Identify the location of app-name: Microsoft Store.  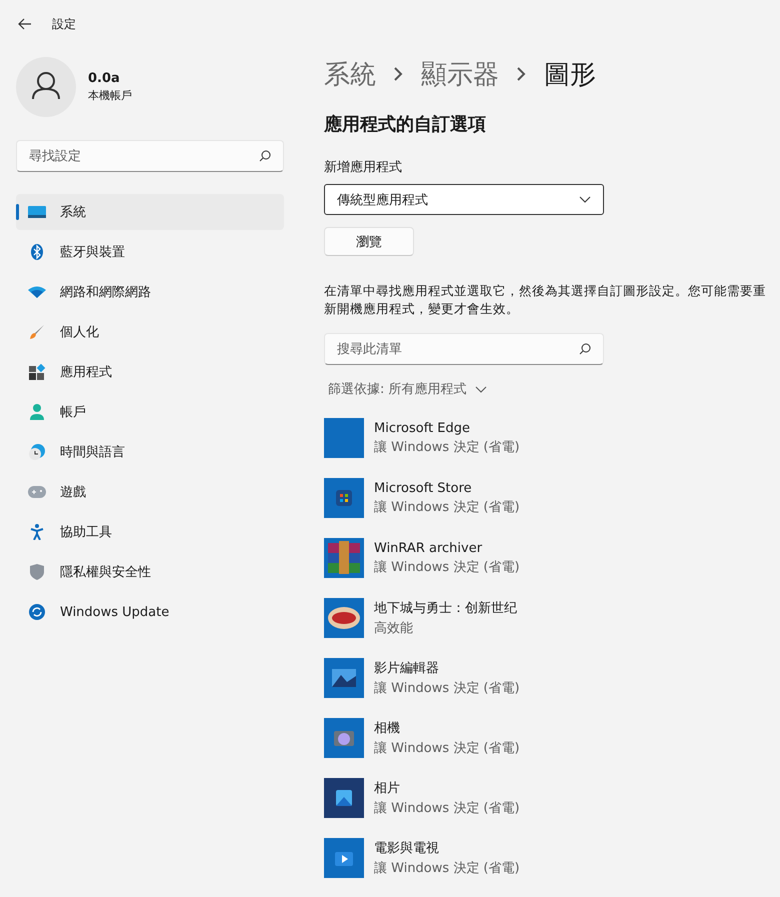
(423, 488).